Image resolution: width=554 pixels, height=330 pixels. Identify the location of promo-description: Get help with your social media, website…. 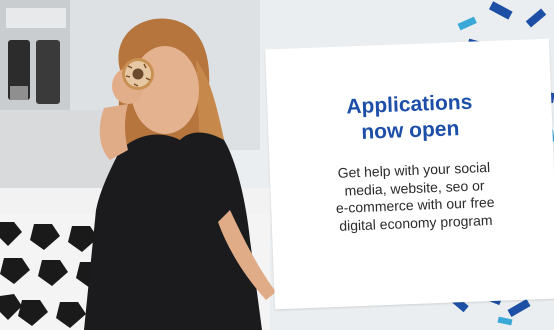
(415, 196).